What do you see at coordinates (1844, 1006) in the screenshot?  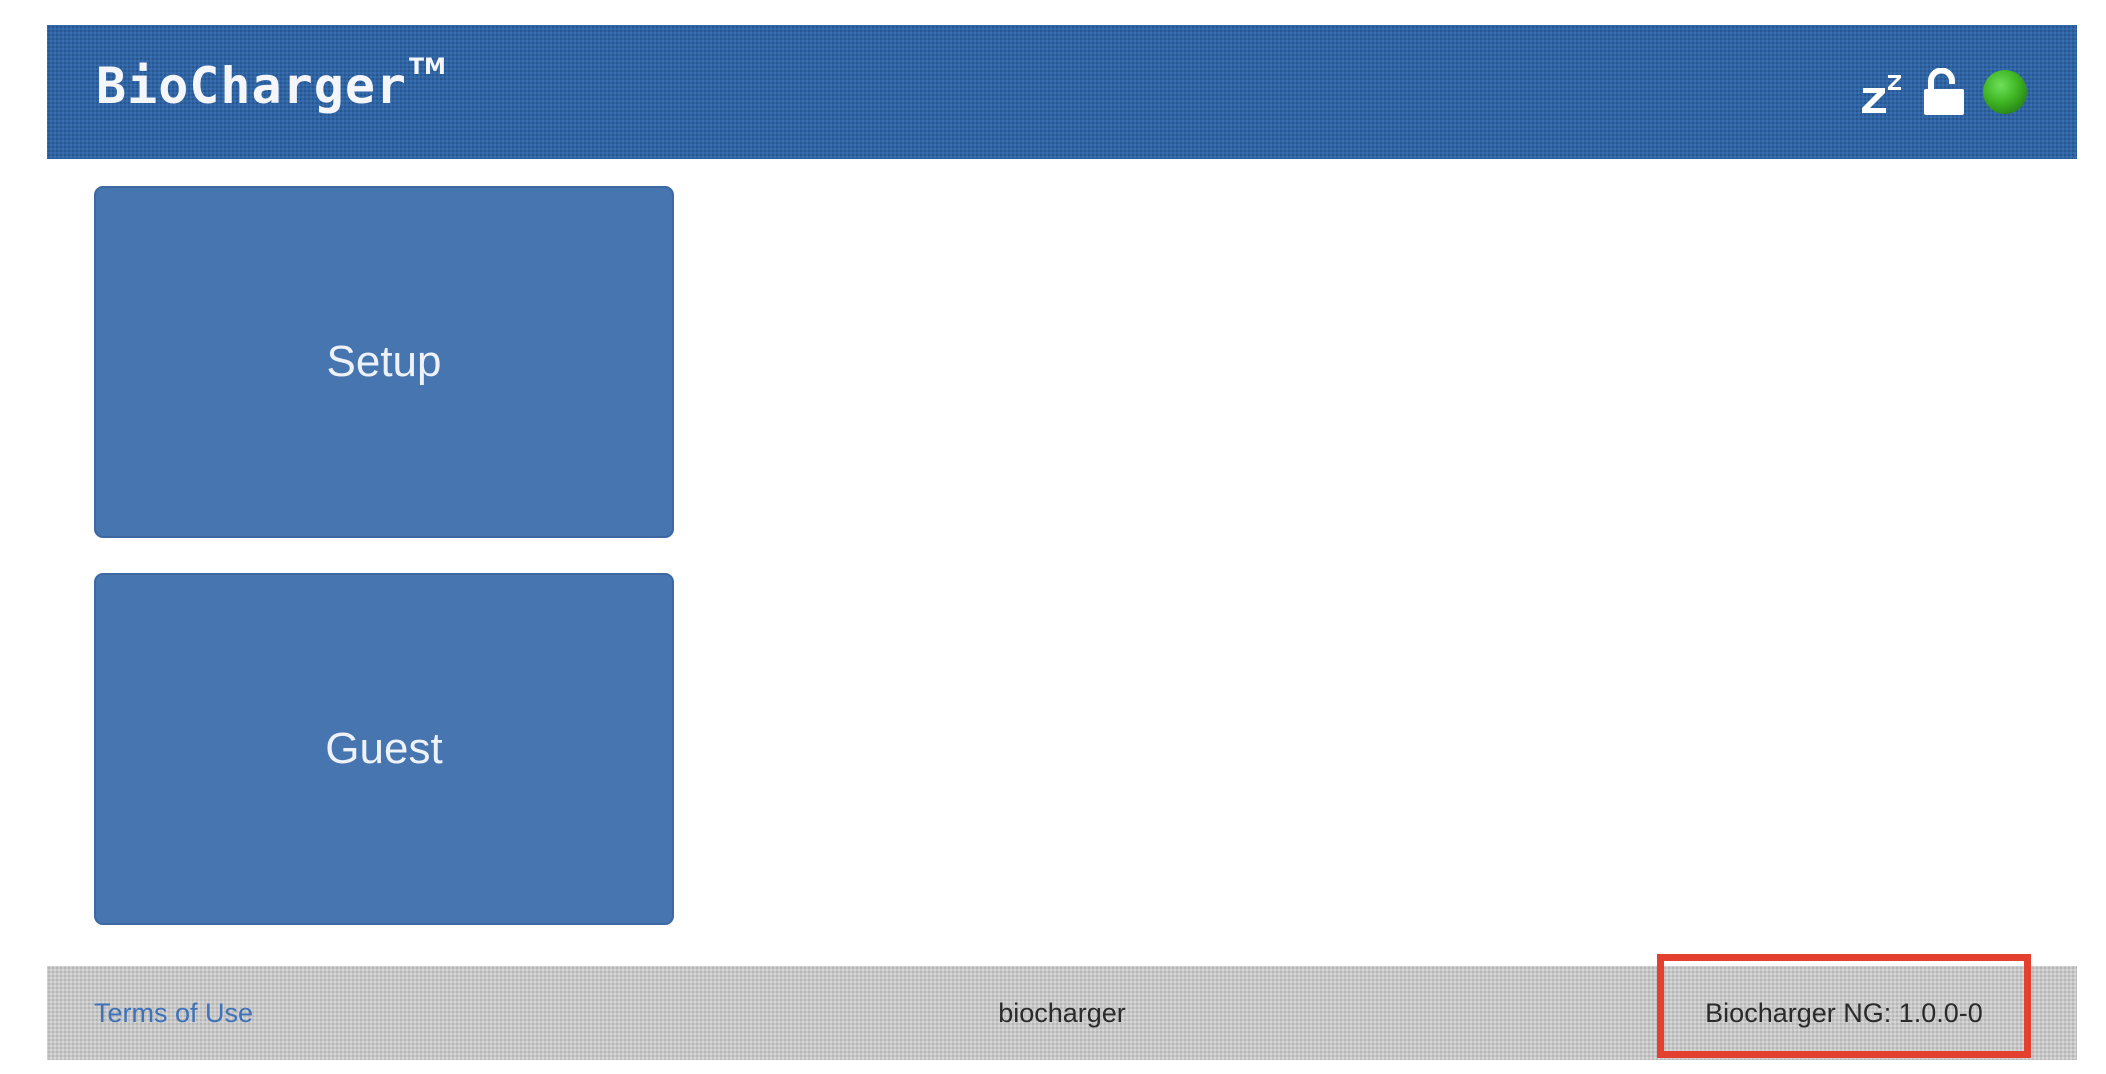 I see `version-highlight-box` at bounding box center [1844, 1006].